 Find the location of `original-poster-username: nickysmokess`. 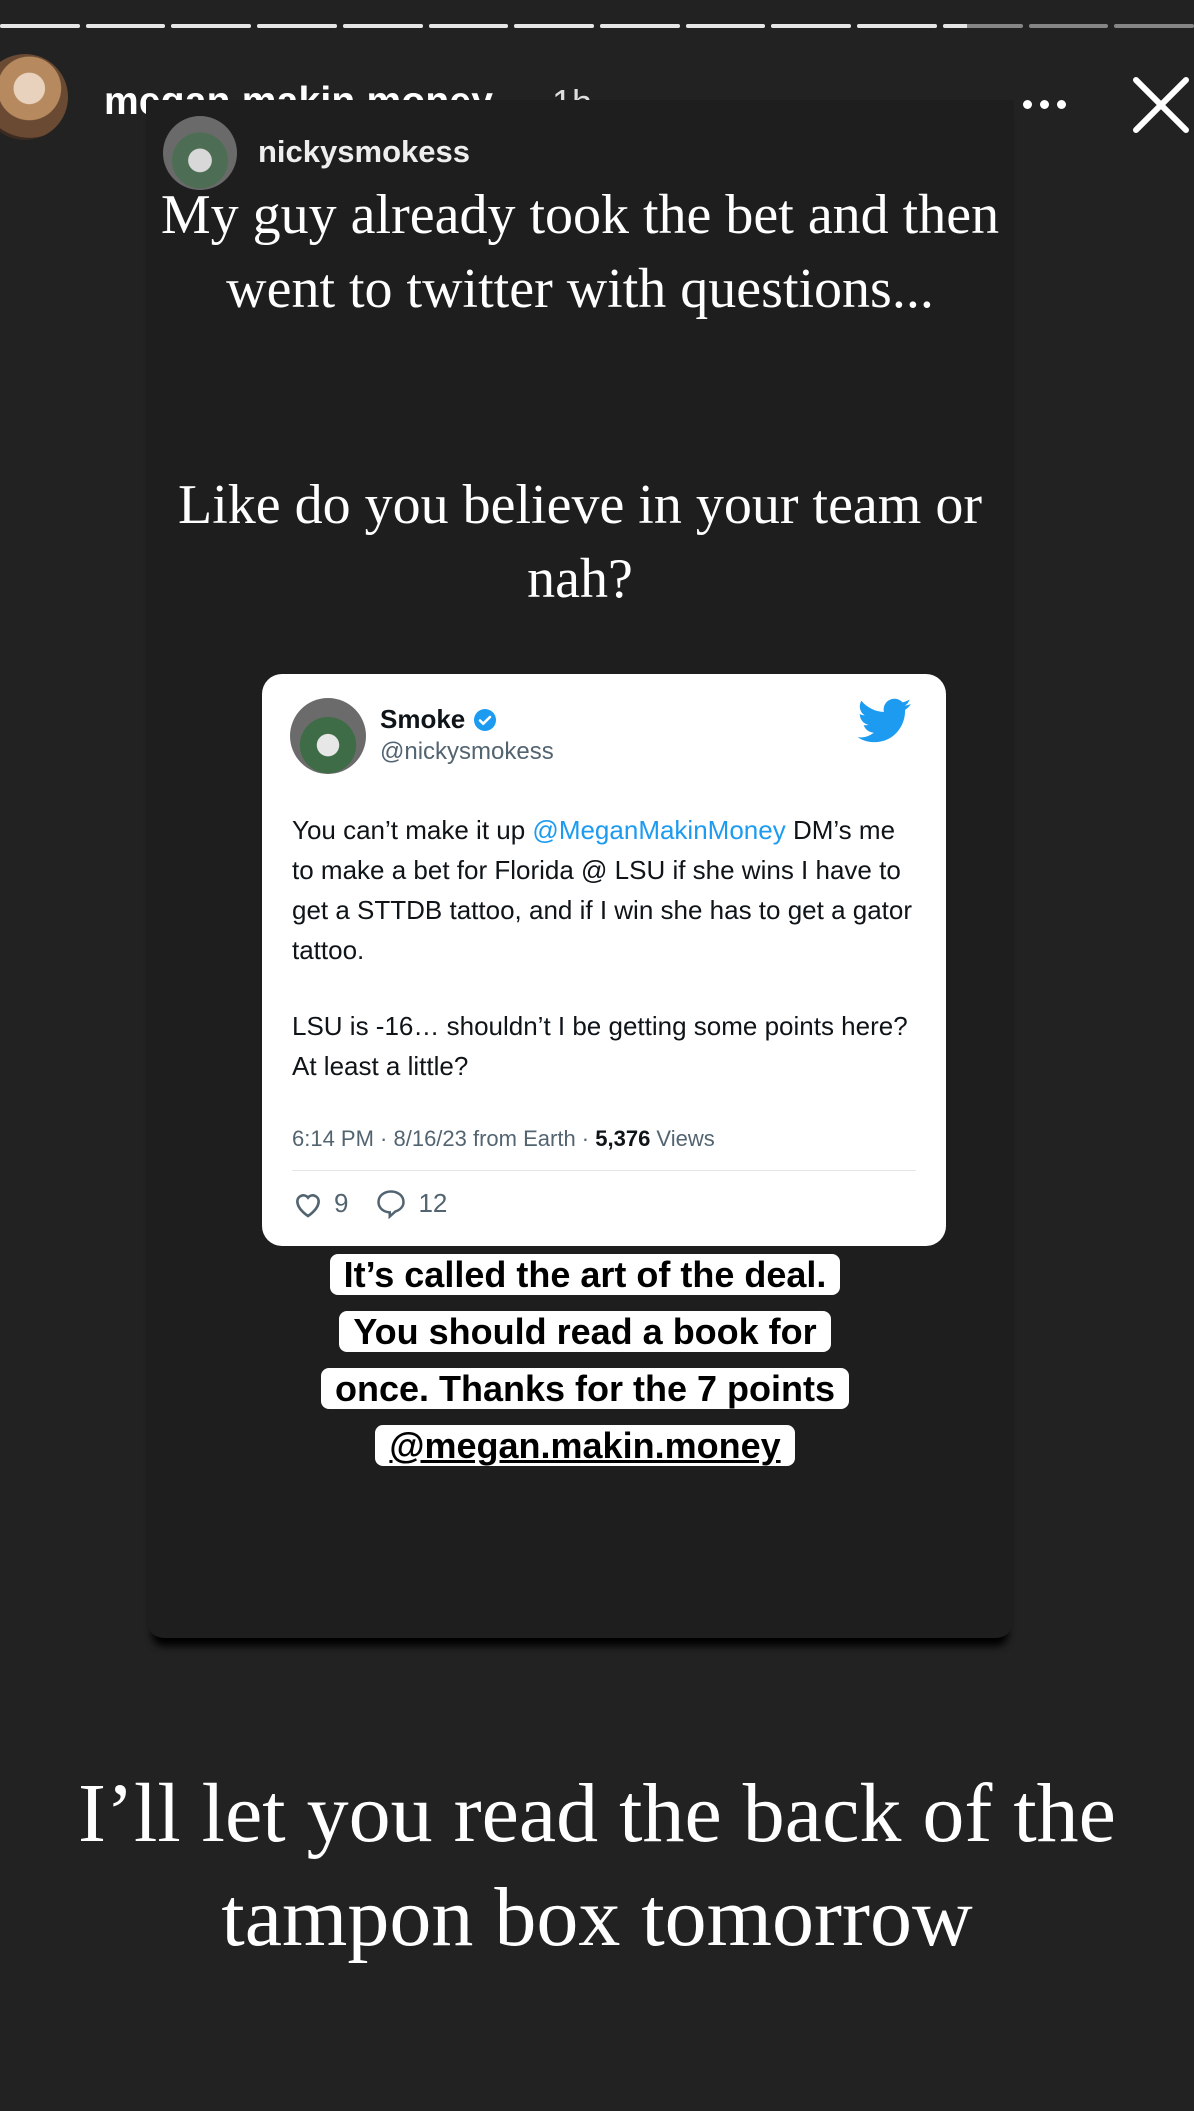

original-poster-username: nickysmokess is located at coordinates (364, 152).